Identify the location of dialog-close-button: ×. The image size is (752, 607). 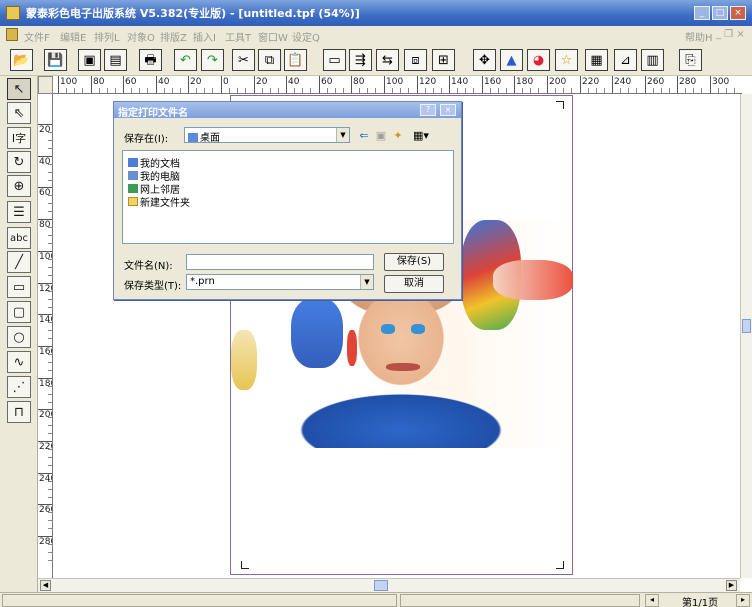
(448, 110).